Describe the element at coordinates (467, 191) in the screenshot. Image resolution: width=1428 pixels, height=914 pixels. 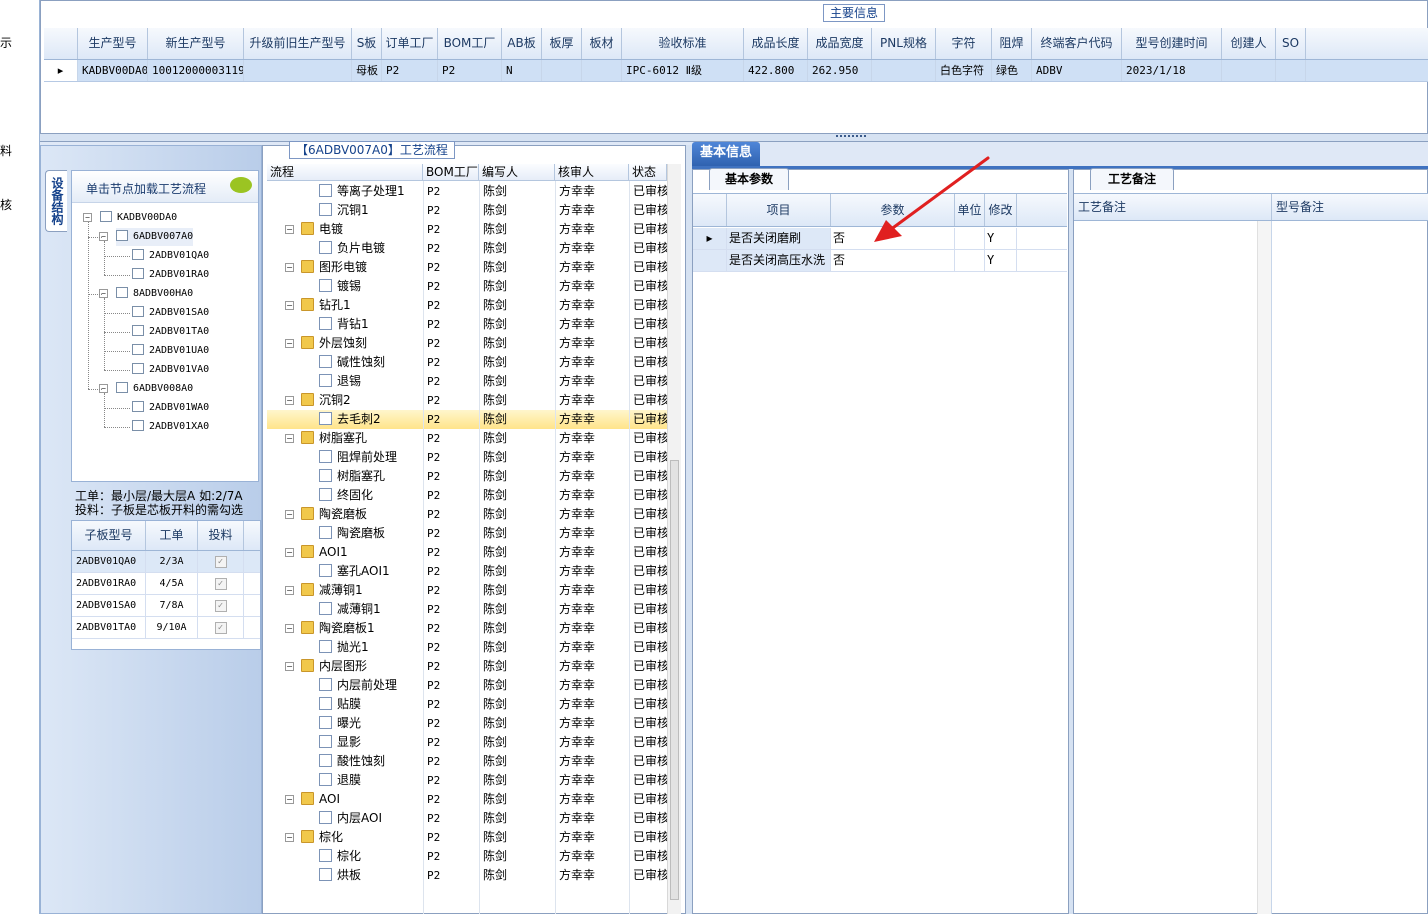
I see `process-row: 等离子处理1 P2 陈剑 方幸幸 已审核` at that location.